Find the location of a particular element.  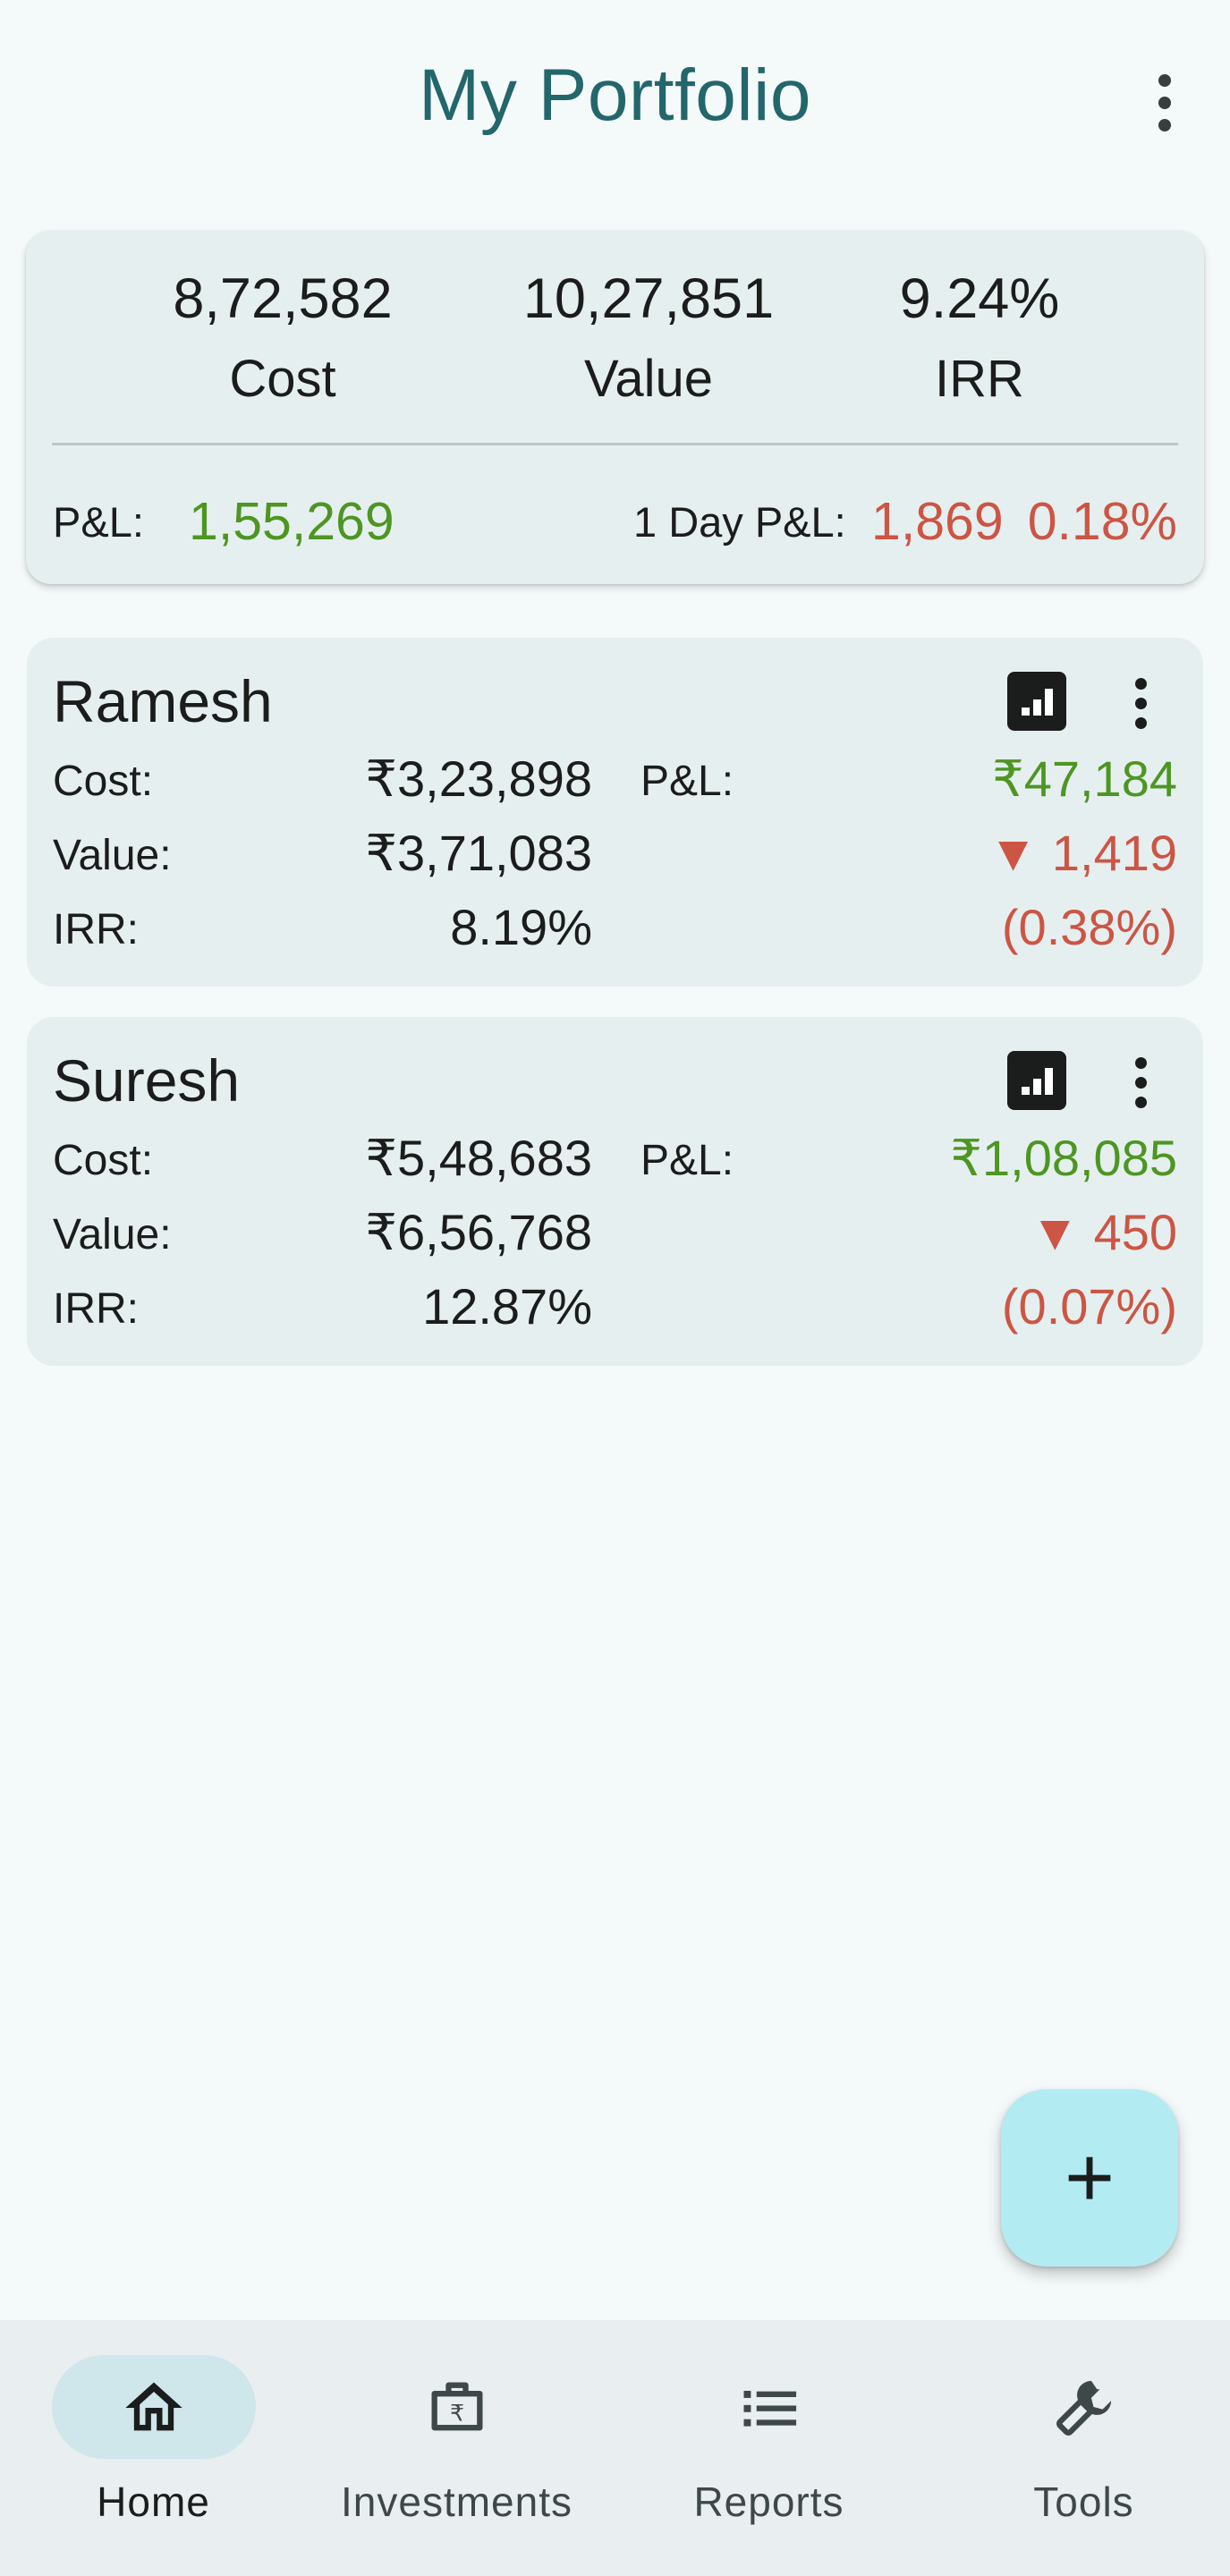

member-name: Suresh is located at coordinates (147, 1080).